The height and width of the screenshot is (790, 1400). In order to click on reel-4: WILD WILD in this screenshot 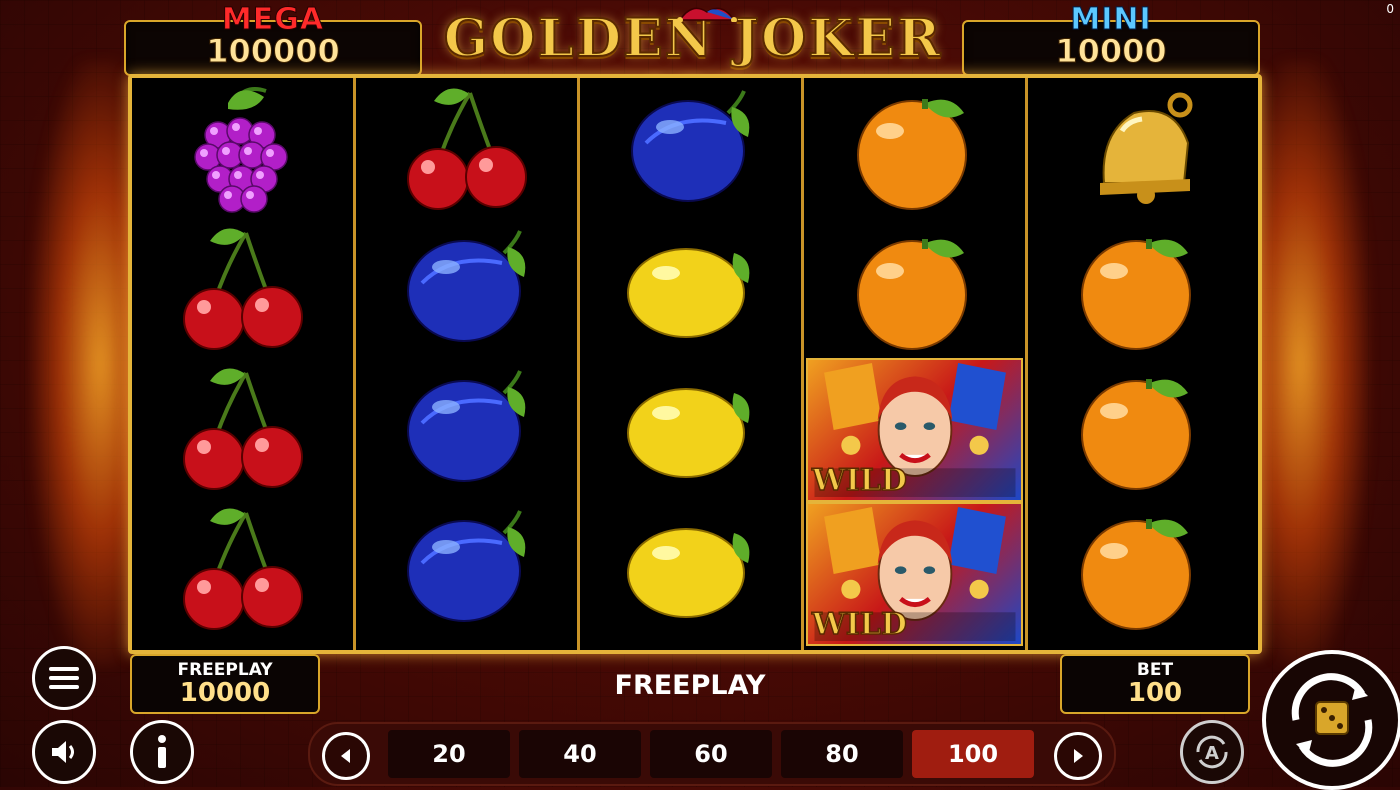, I will do `click(916, 364)`.